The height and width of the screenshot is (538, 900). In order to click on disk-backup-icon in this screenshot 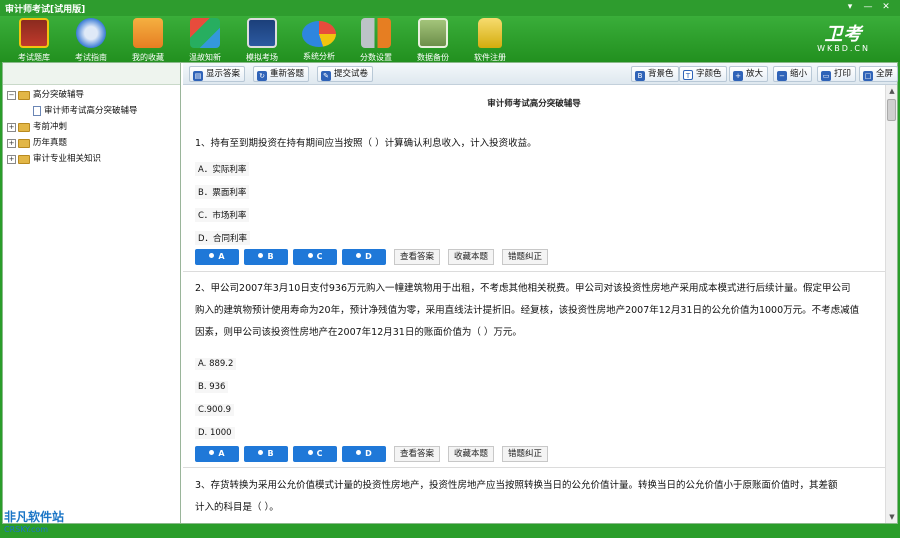, I will do `click(433, 33)`.